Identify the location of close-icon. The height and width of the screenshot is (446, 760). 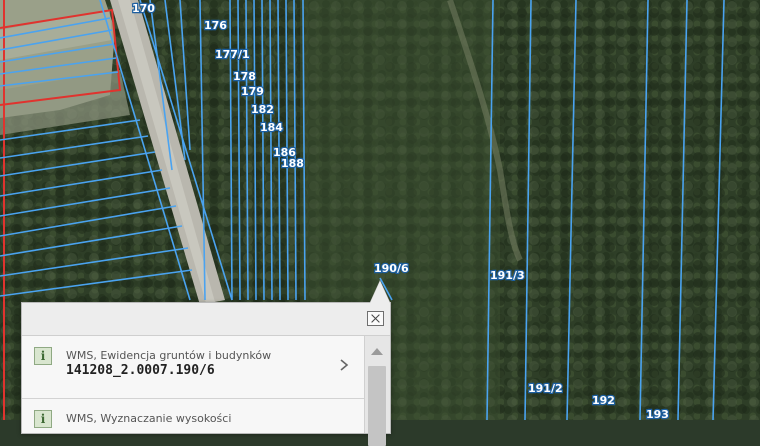
(375, 318).